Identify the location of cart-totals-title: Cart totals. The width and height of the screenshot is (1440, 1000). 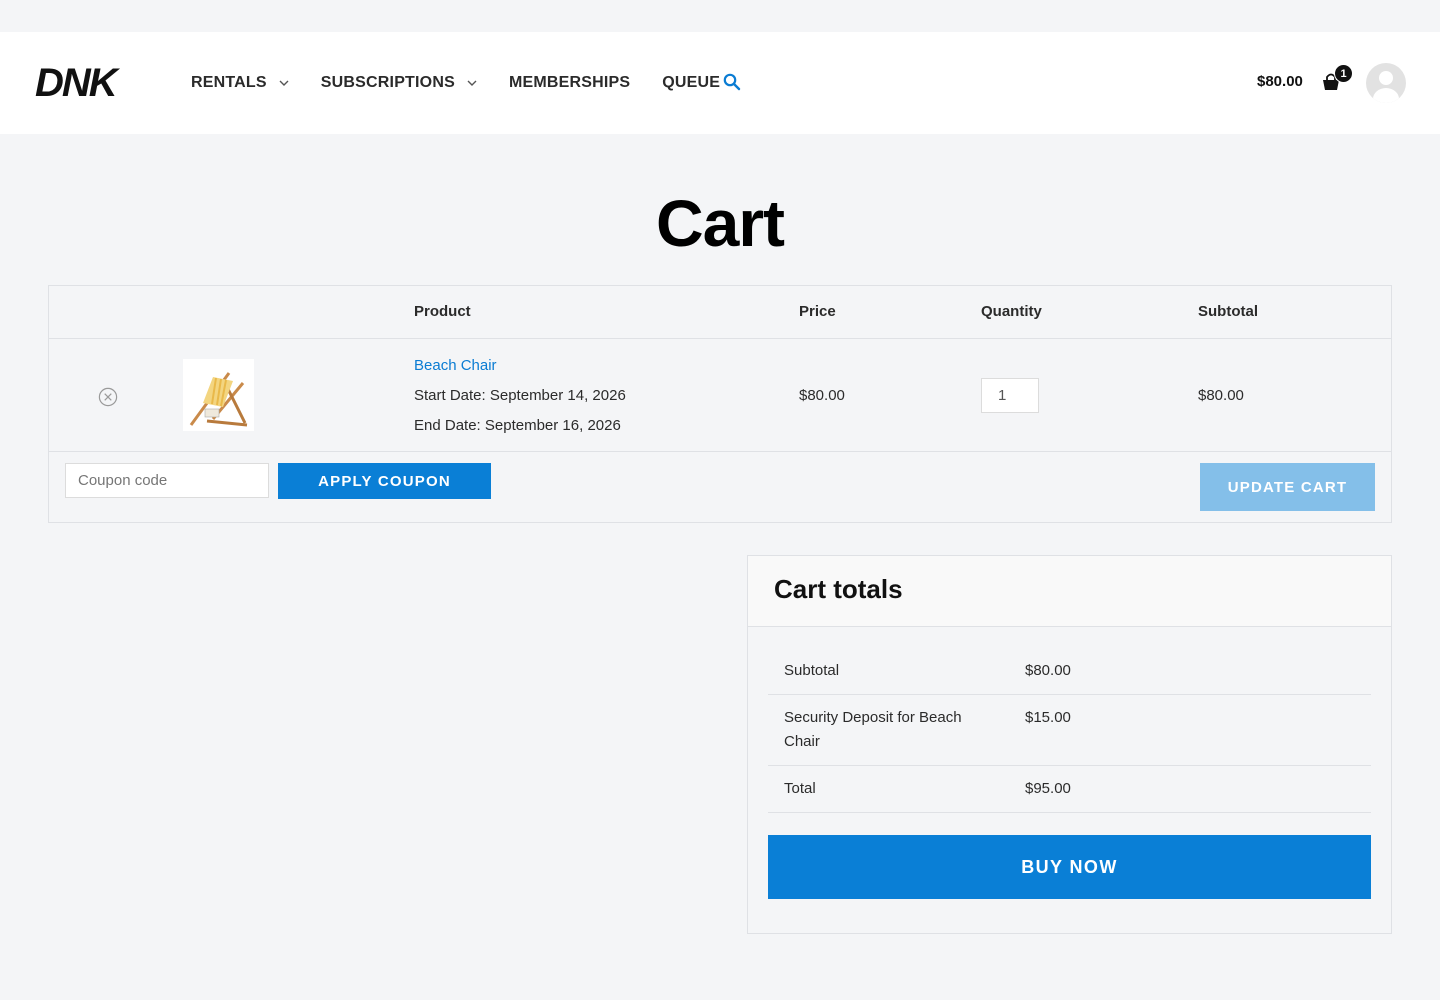
(838, 589).